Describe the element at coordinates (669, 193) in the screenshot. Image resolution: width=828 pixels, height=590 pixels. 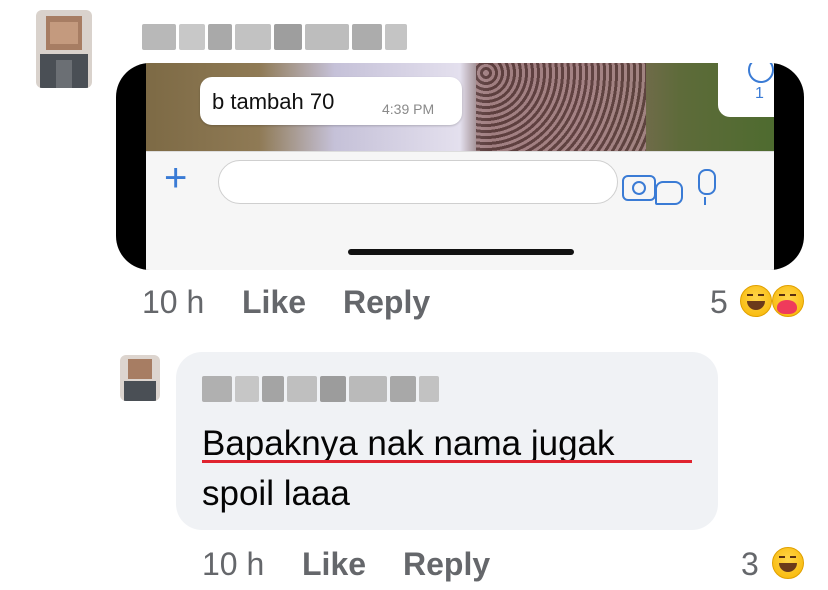
I see `sticker-icon` at that location.